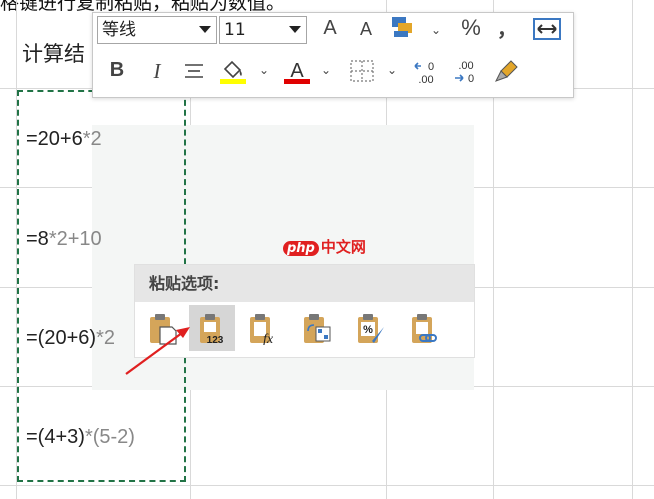 This screenshot has width=654, height=499. Describe the element at coordinates (507, 27) in the screenshot. I see `comma-style-button: ，` at that location.